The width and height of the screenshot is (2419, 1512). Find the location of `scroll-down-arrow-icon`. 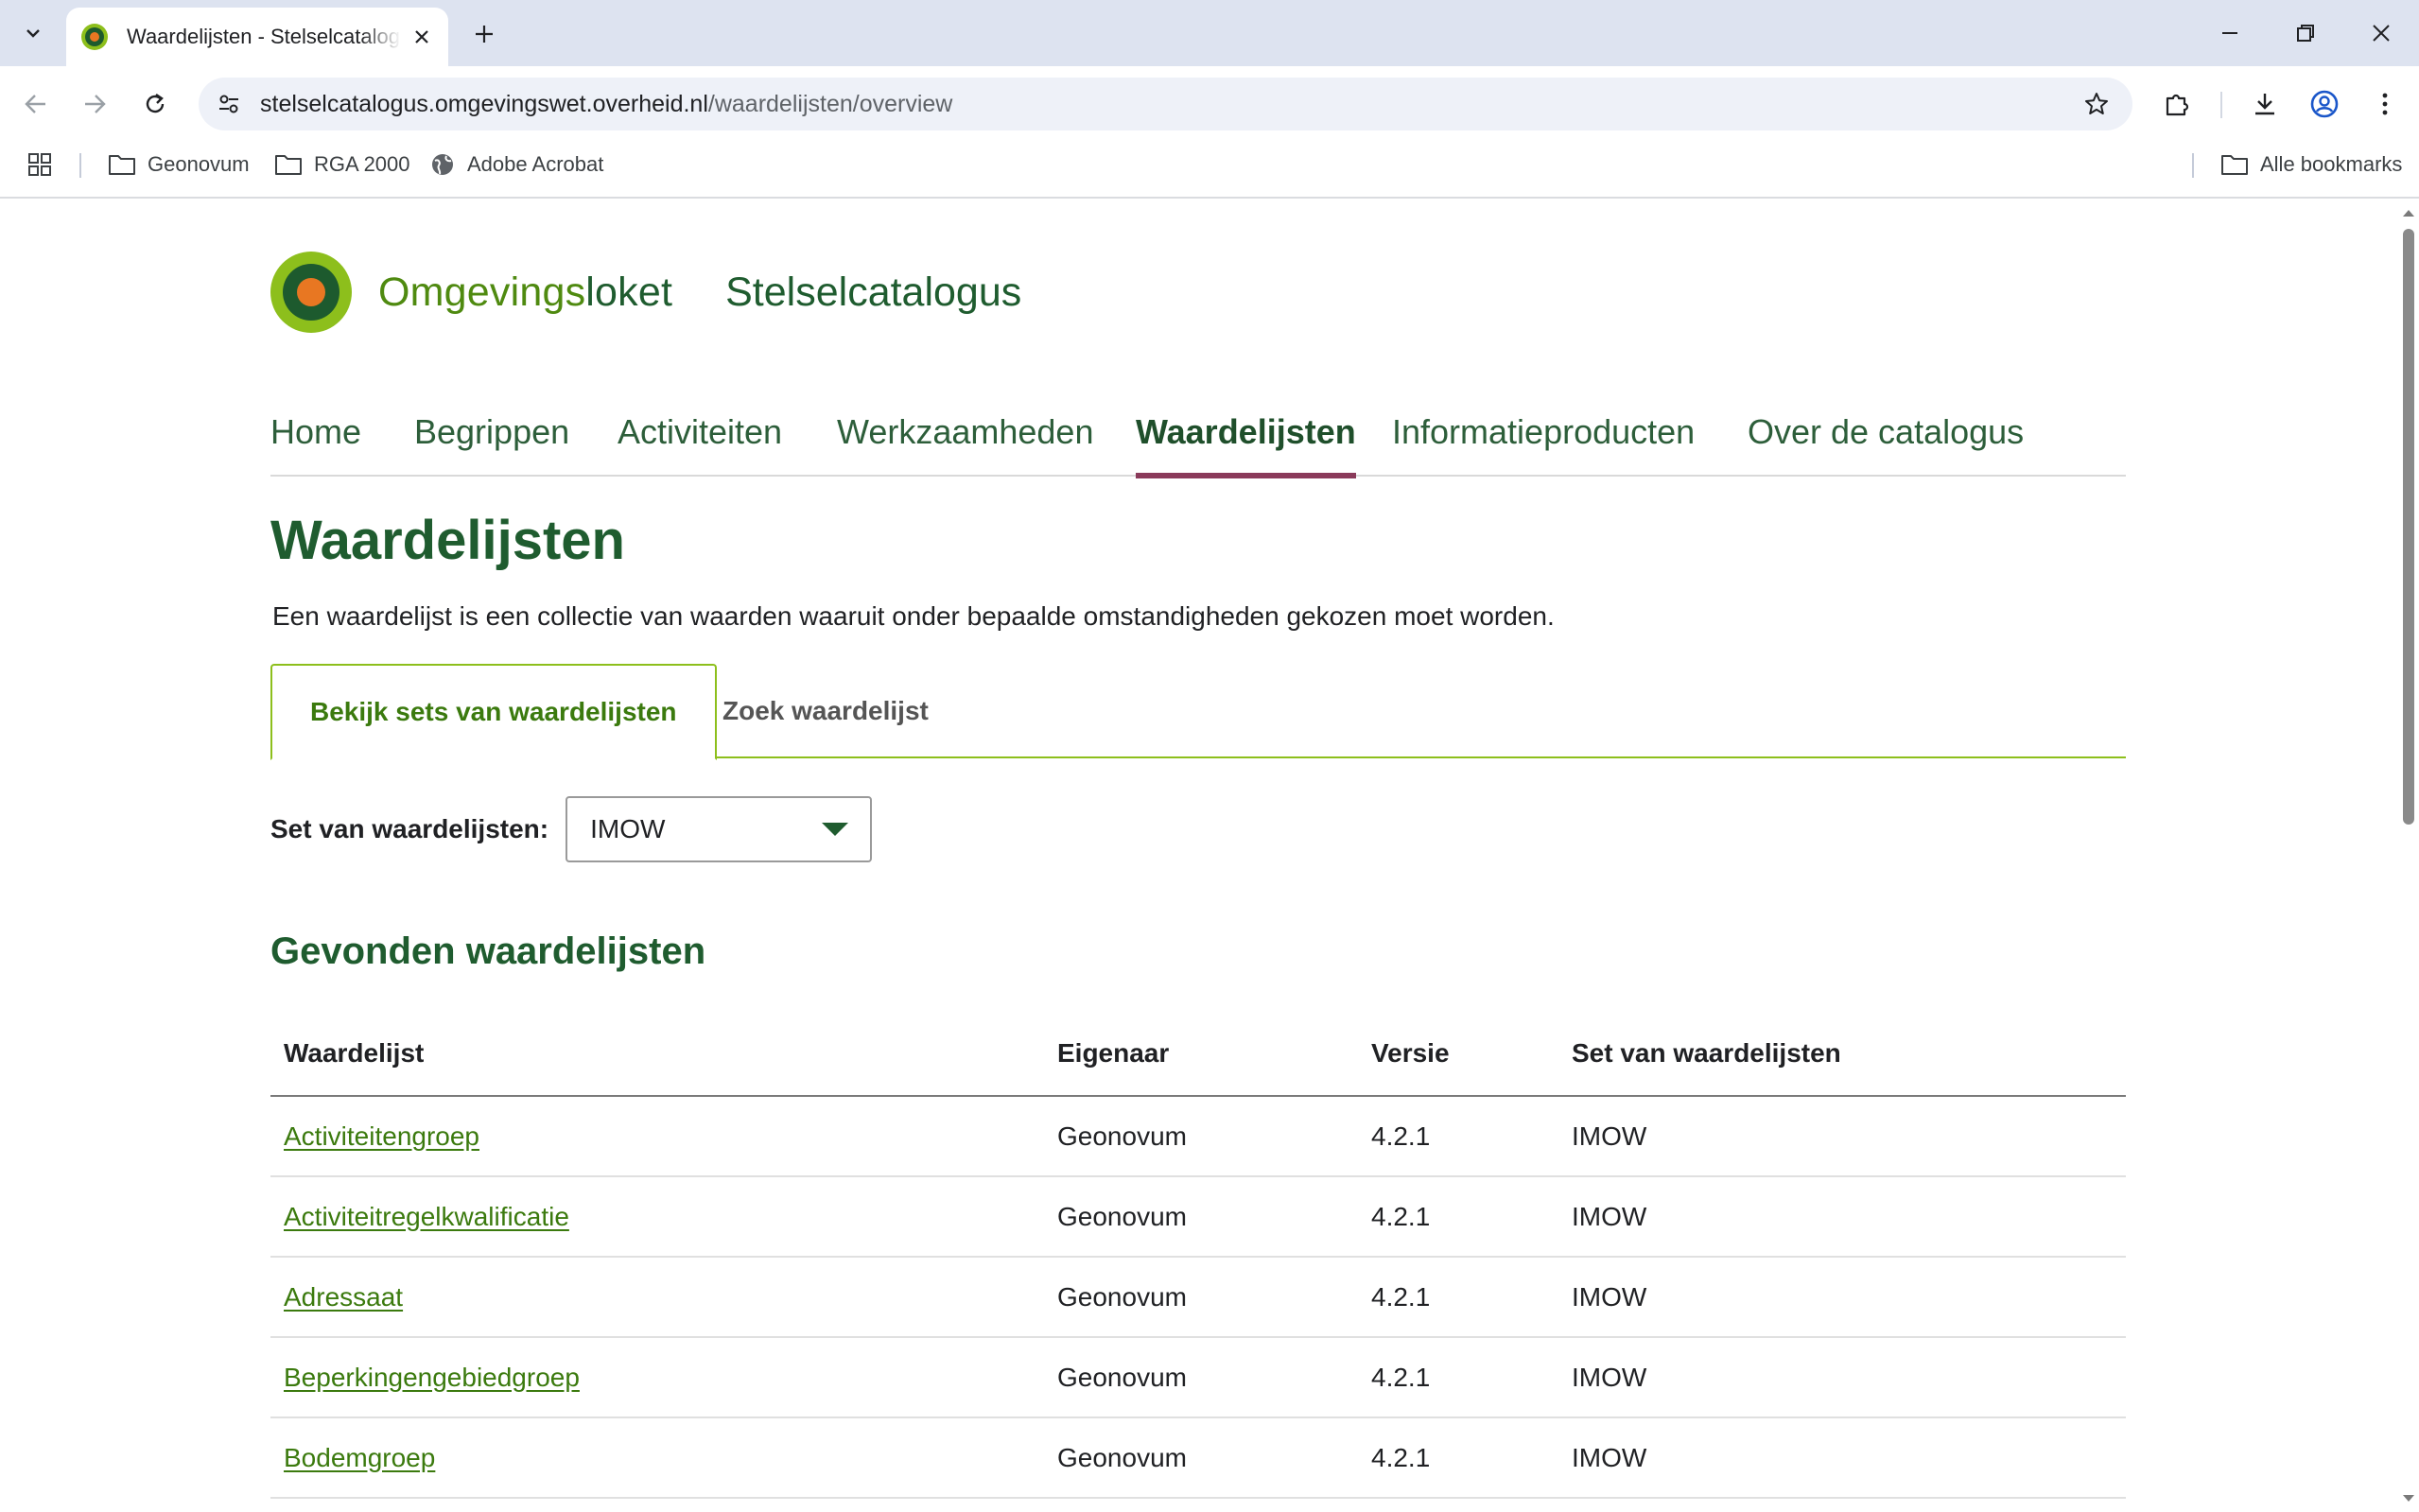

scroll-down-arrow-icon is located at coordinates (2408, 1498).